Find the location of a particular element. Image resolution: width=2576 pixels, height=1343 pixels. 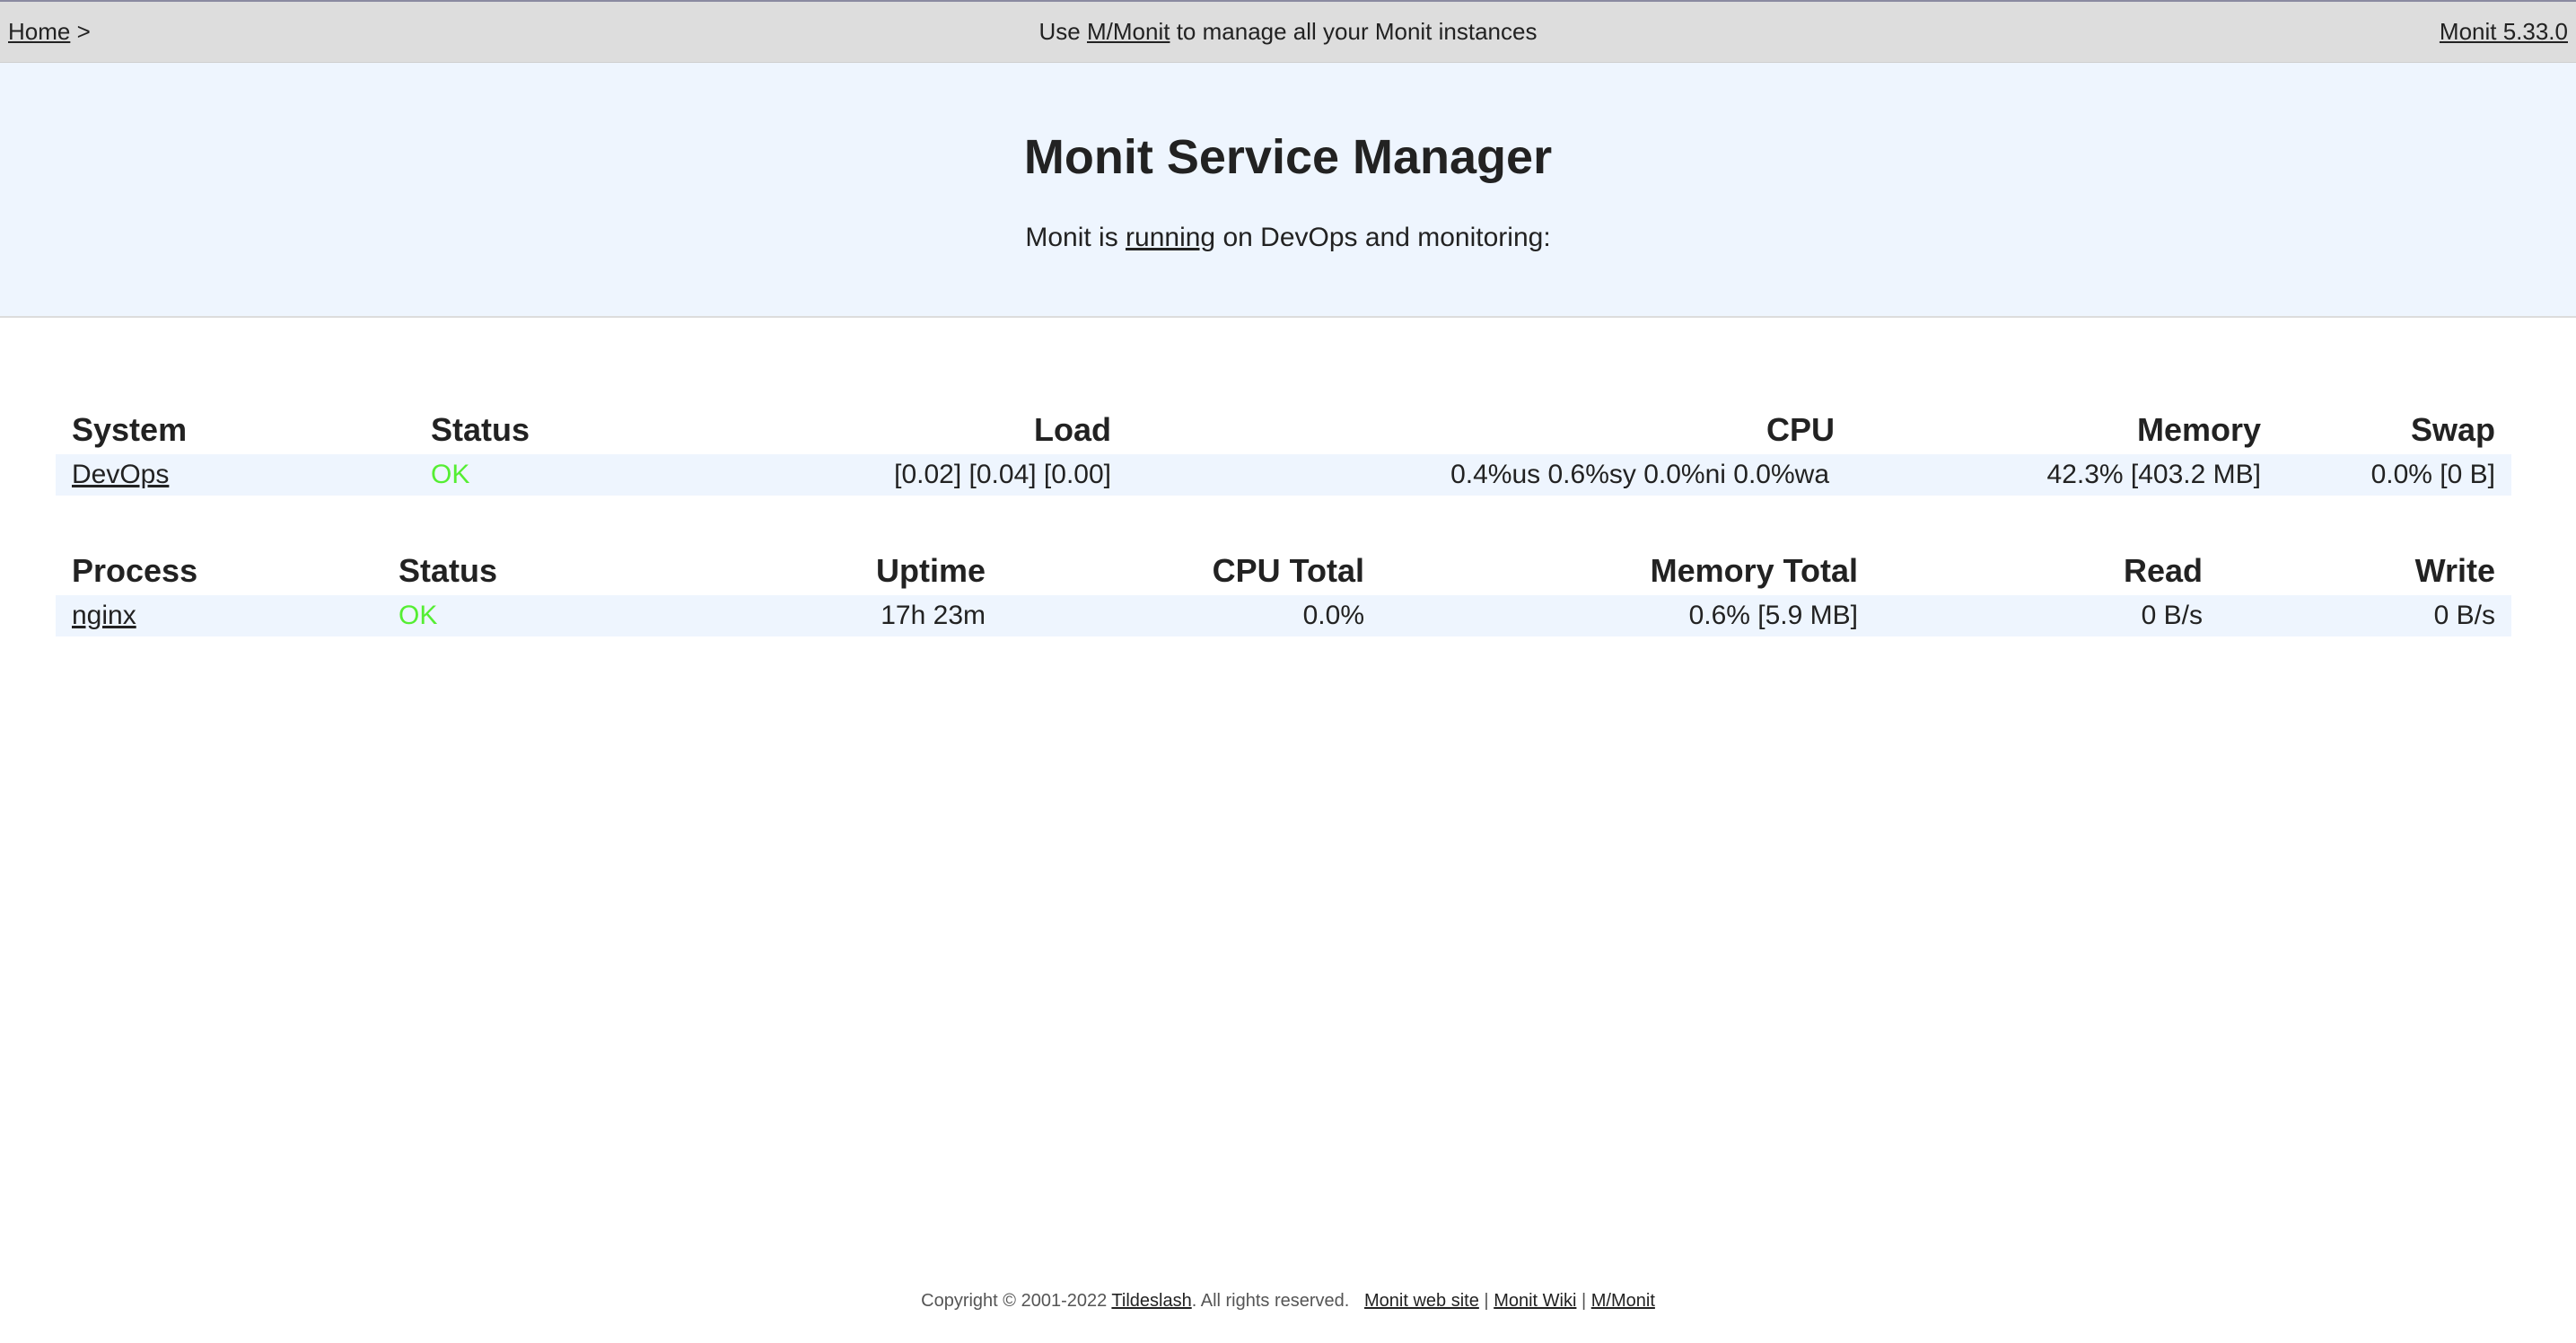

col-system: System is located at coordinates (130, 429).